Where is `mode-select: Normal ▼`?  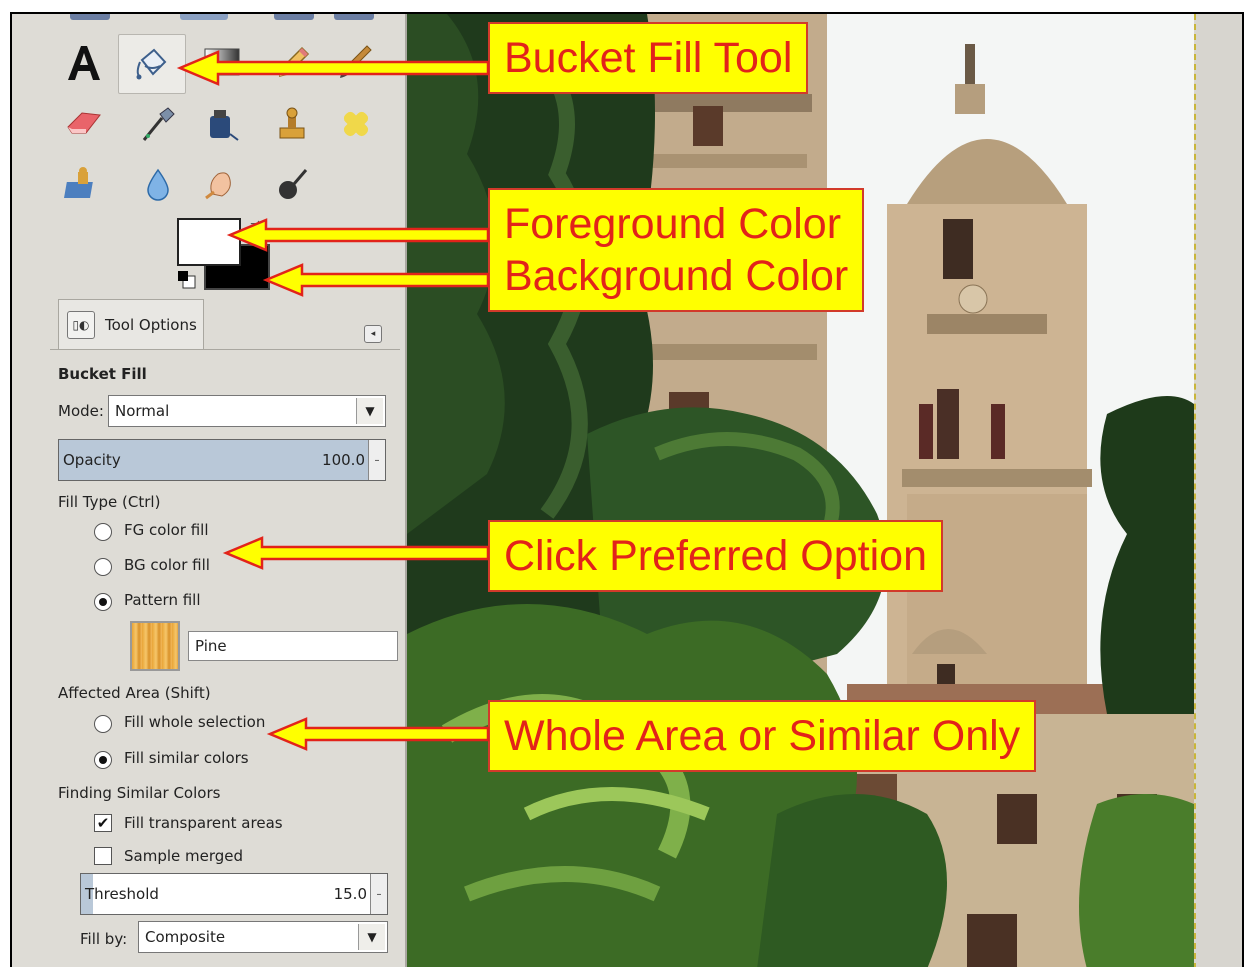 mode-select: Normal ▼ is located at coordinates (247, 411).